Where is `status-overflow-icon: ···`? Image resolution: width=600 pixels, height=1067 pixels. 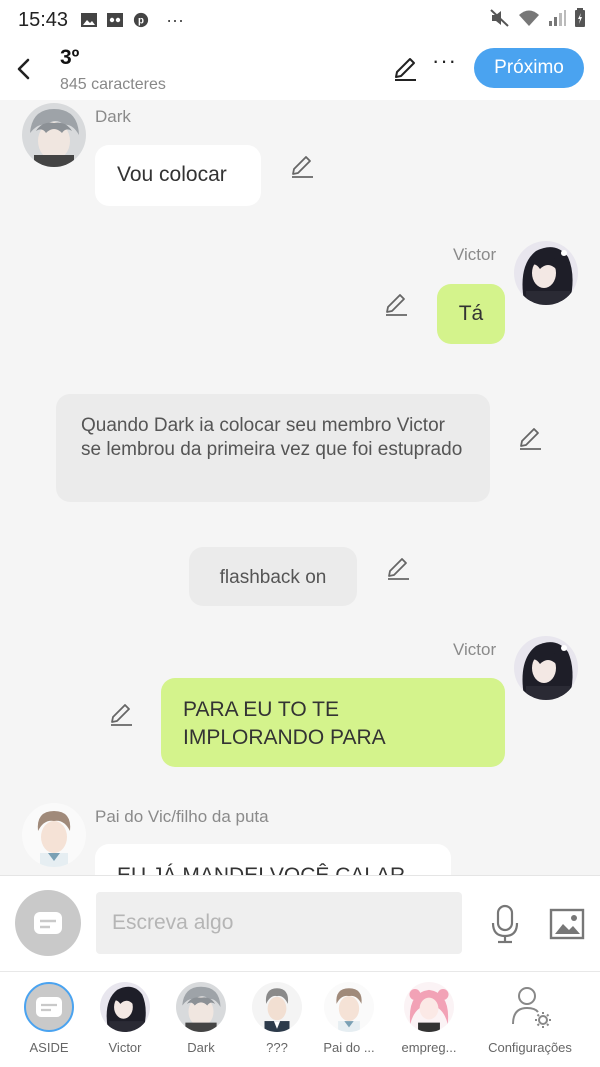 status-overflow-icon: ··· is located at coordinates (175, 19).